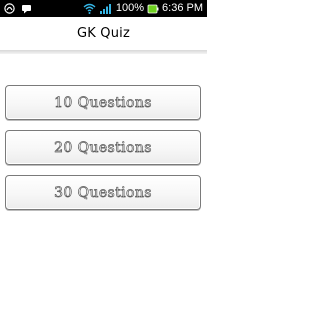 This screenshot has width=320, height=310. Describe the element at coordinates (26, 9) in the screenshot. I see `message-icon` at that location.